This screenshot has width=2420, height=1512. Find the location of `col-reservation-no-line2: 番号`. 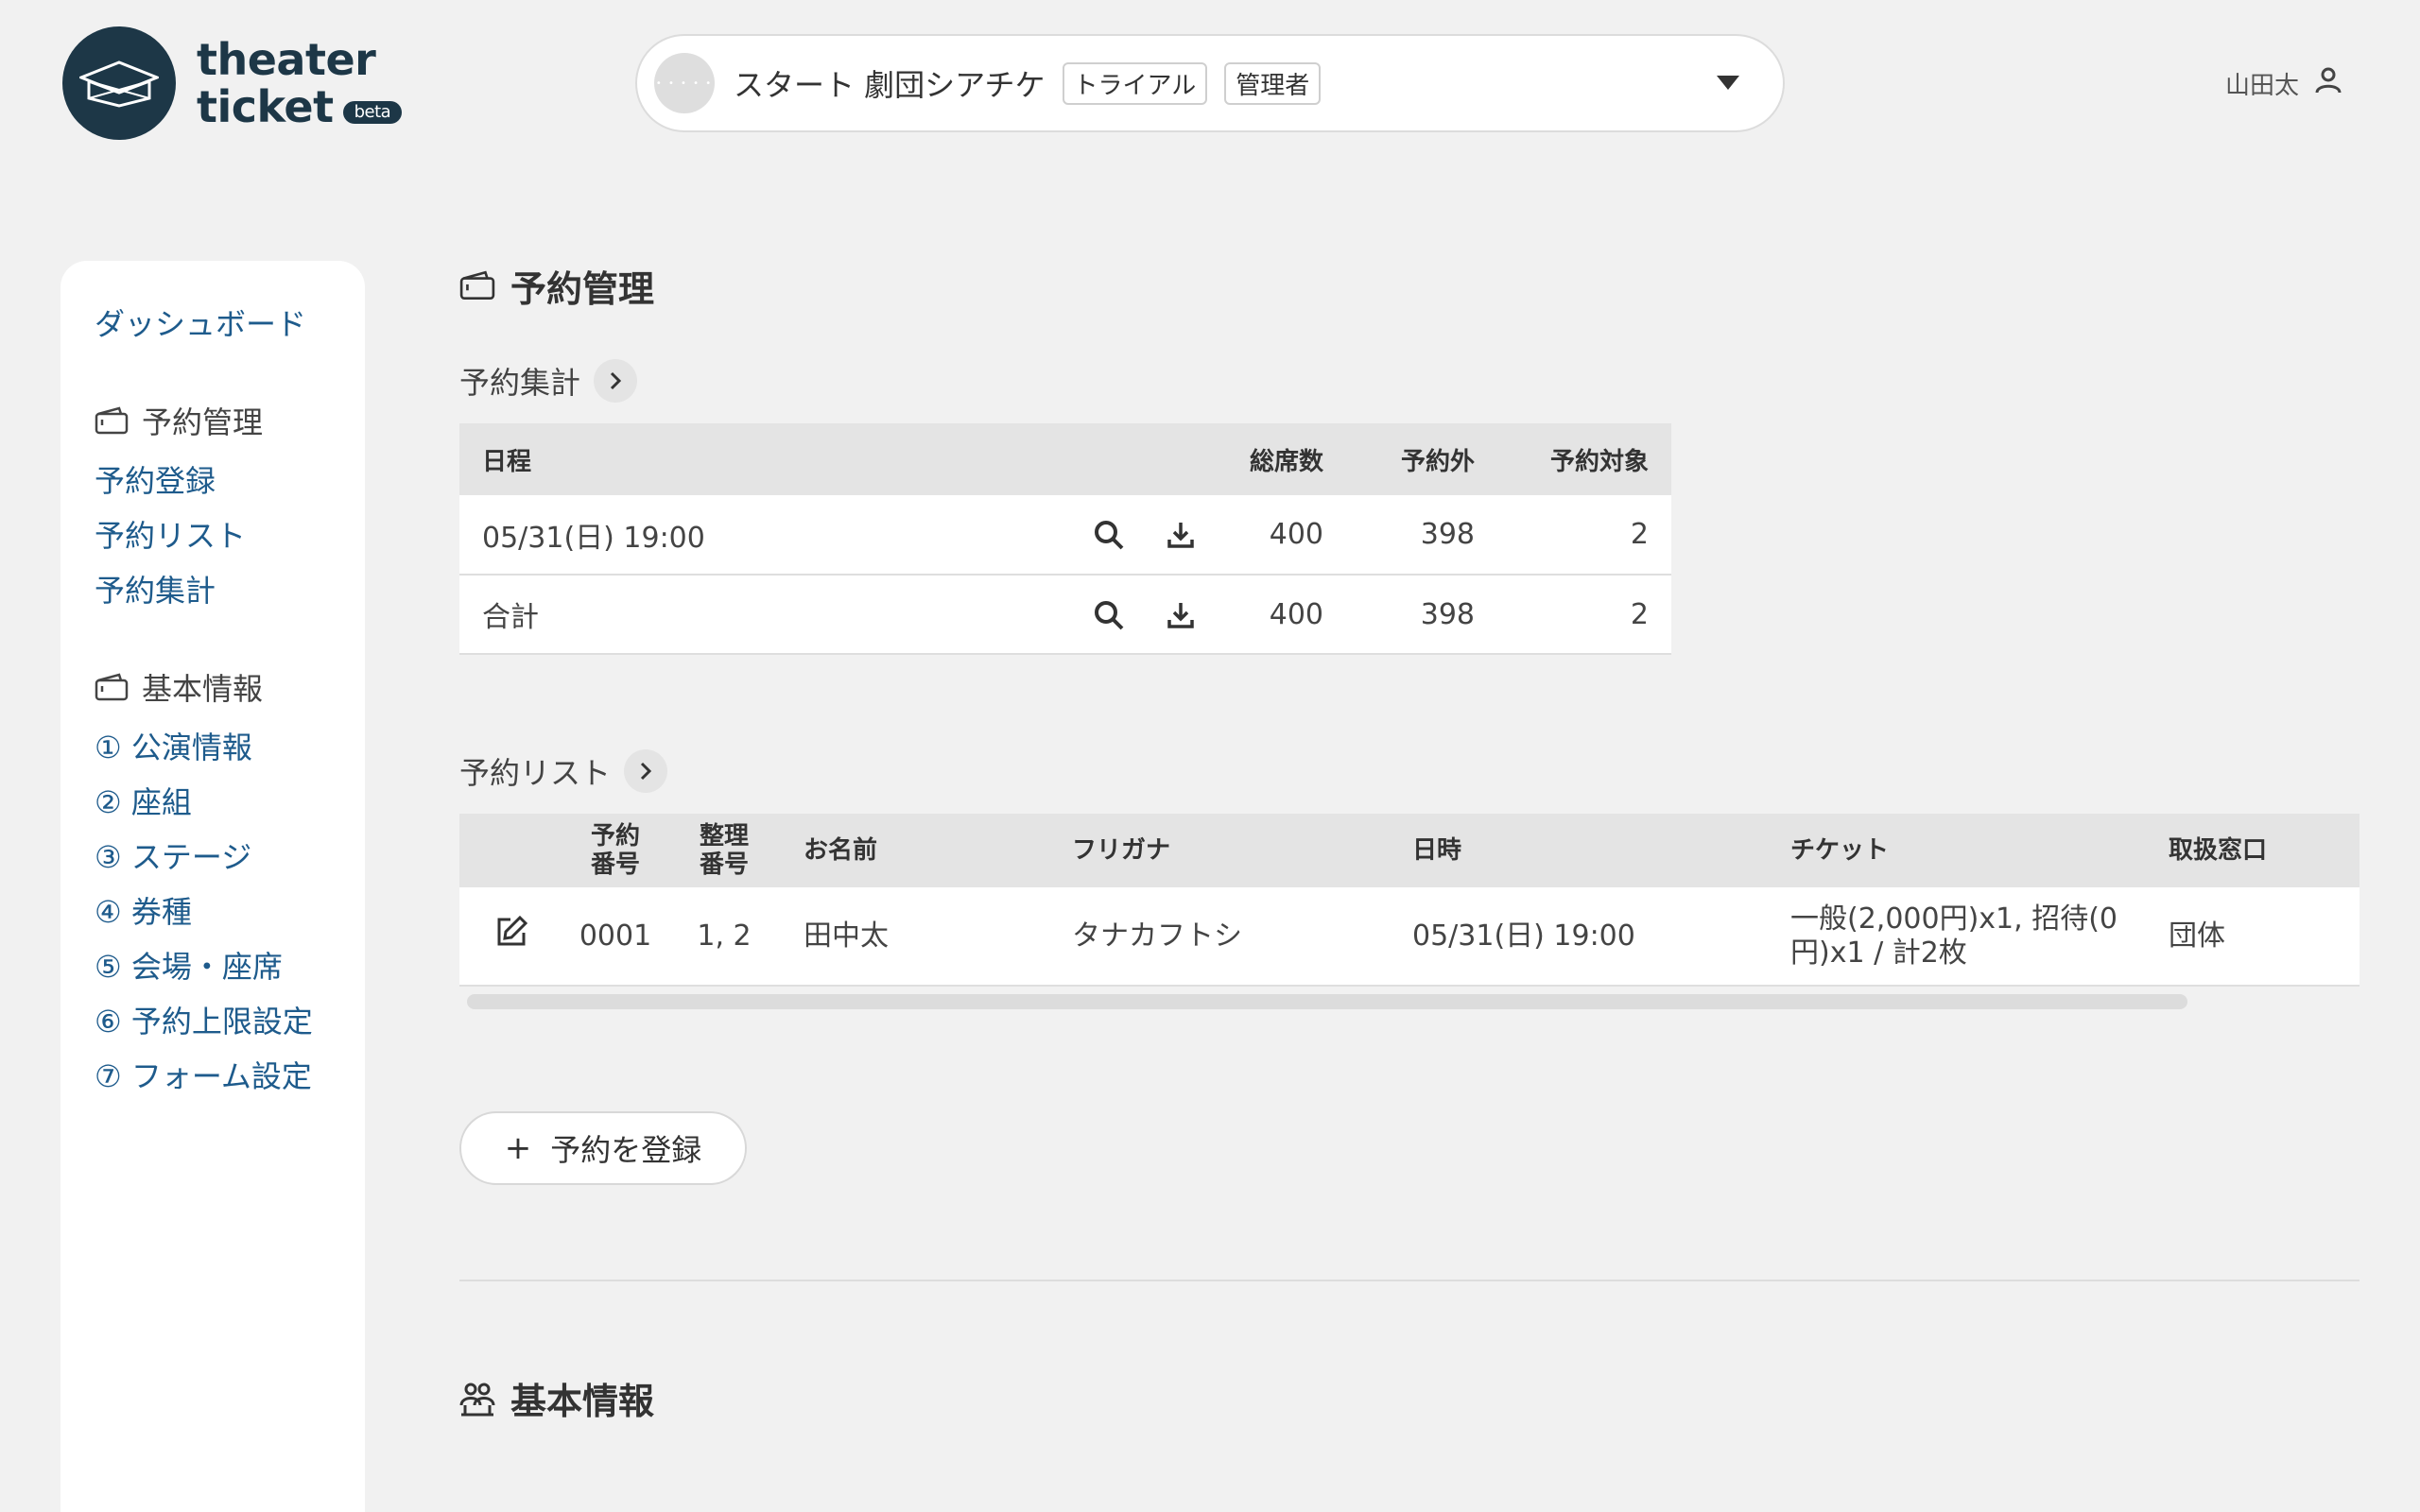

col-reservation-no-line2: 番号 is located at coordinates (615, 864).